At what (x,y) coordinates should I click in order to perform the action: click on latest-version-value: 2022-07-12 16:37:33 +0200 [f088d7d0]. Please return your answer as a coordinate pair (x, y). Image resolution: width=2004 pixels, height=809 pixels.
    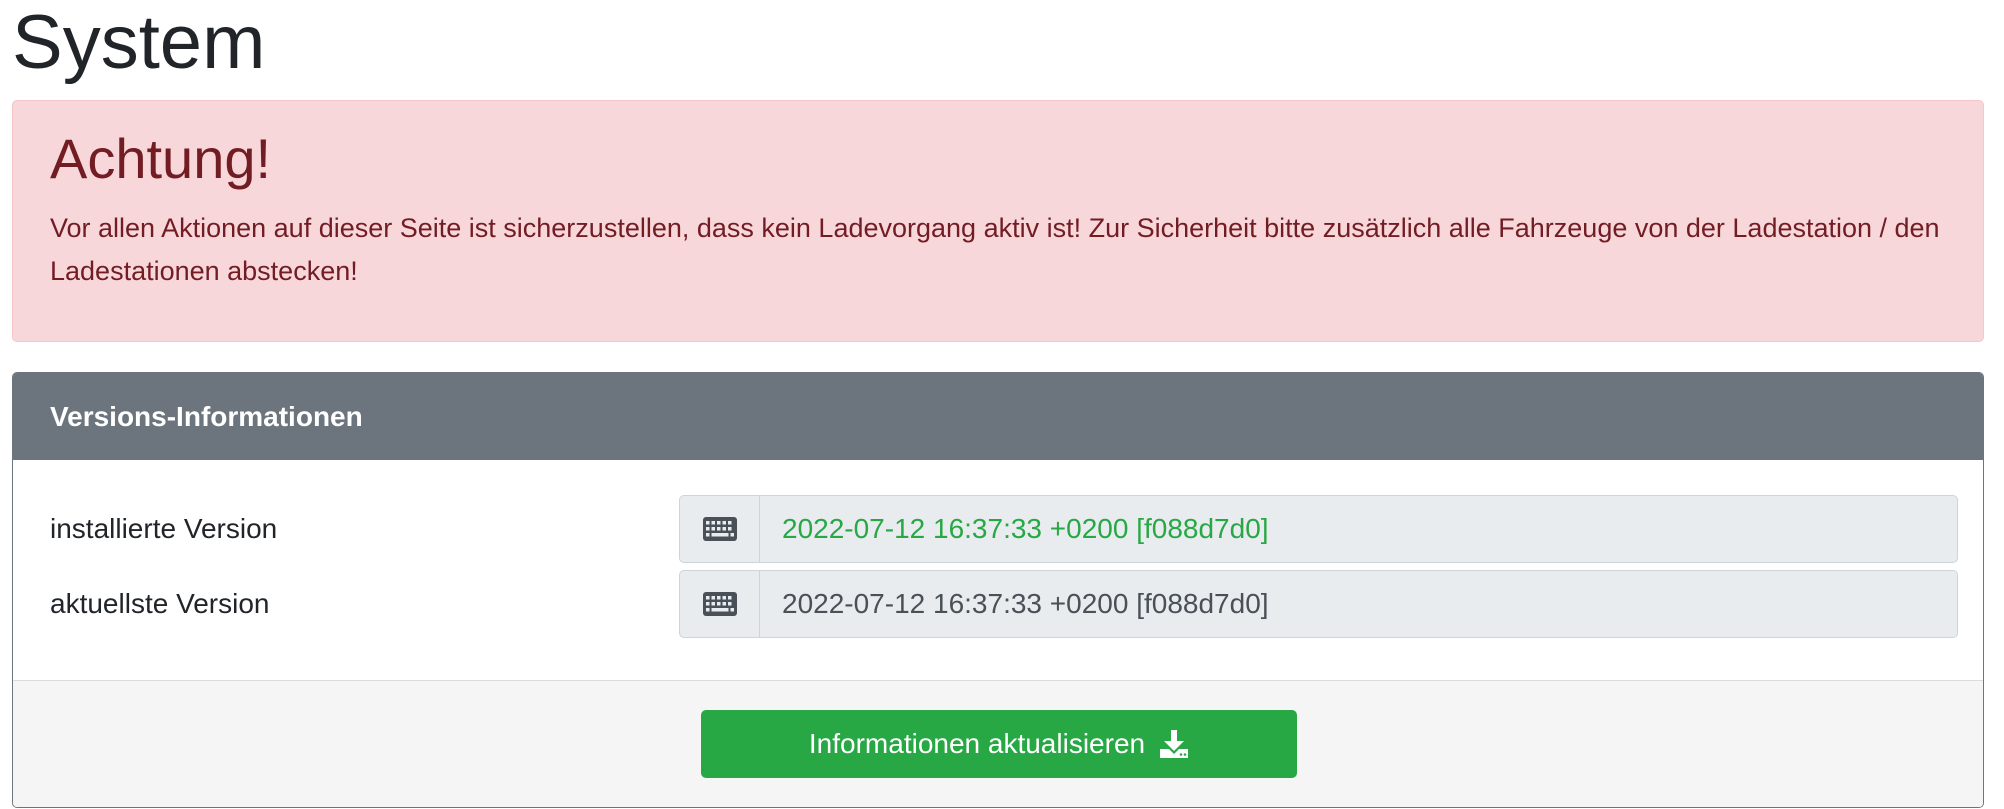
    Looking at the image, I should click on (1358, 604).